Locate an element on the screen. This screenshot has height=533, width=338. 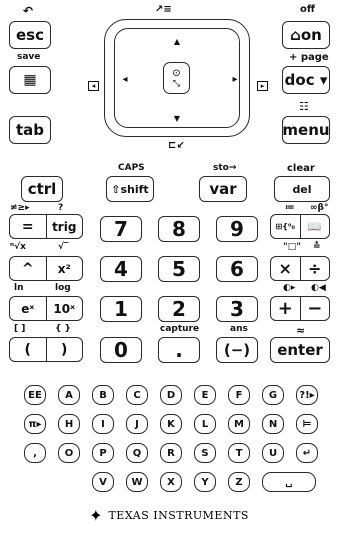
digit-1-key: 1 is located at coordinates (121, 309).